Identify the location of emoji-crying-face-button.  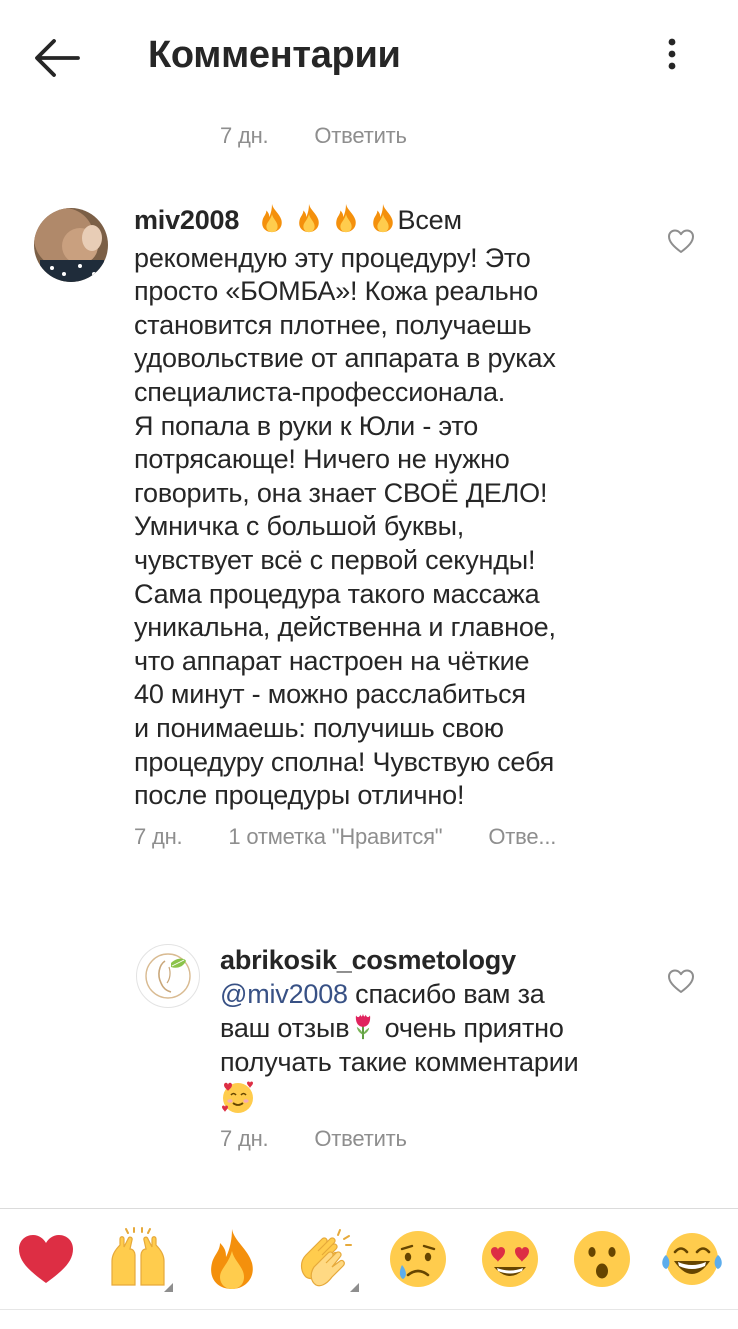
(418, 1259).